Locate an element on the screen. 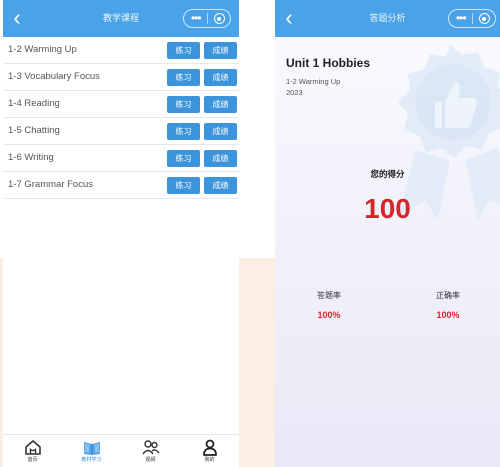  score-label: 您的得分 is located at coordinates (387, 174).